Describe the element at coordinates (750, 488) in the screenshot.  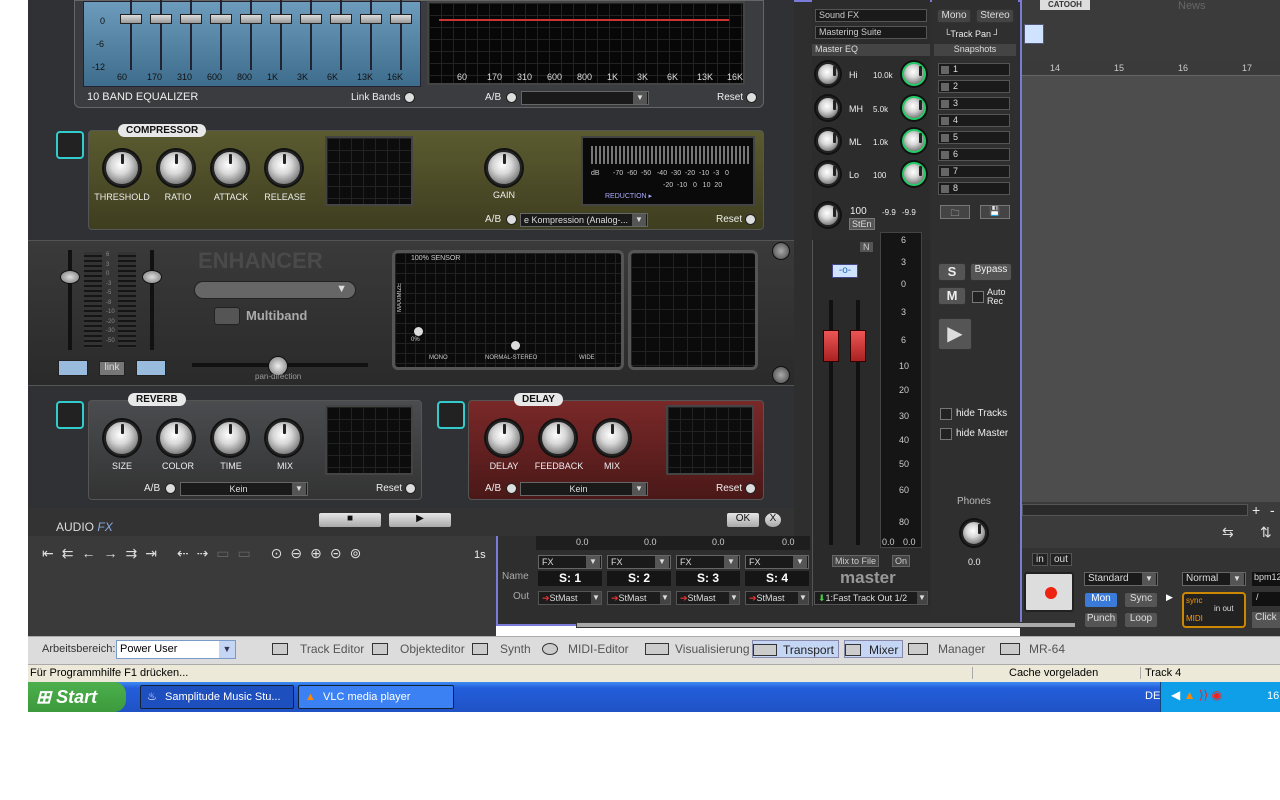
I see `delay-reset-toggle` at that location.